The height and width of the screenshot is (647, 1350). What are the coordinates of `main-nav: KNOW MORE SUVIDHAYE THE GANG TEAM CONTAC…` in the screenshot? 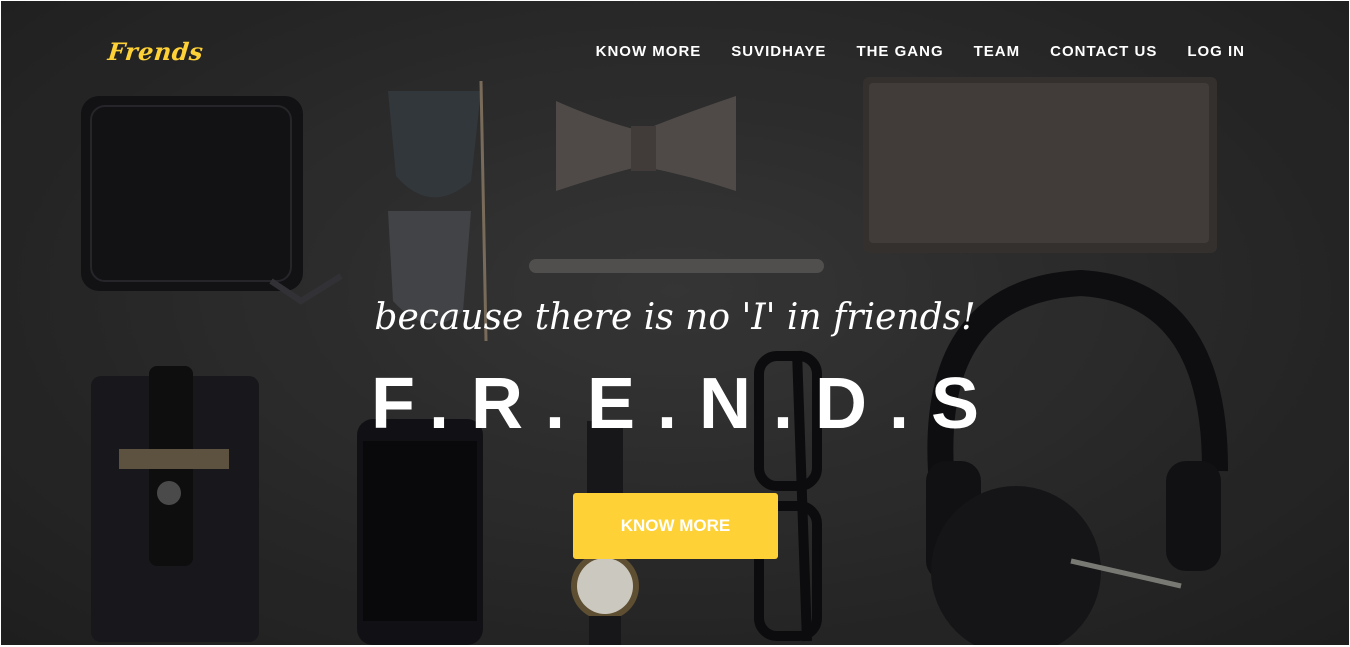 It's located at (905, 51).